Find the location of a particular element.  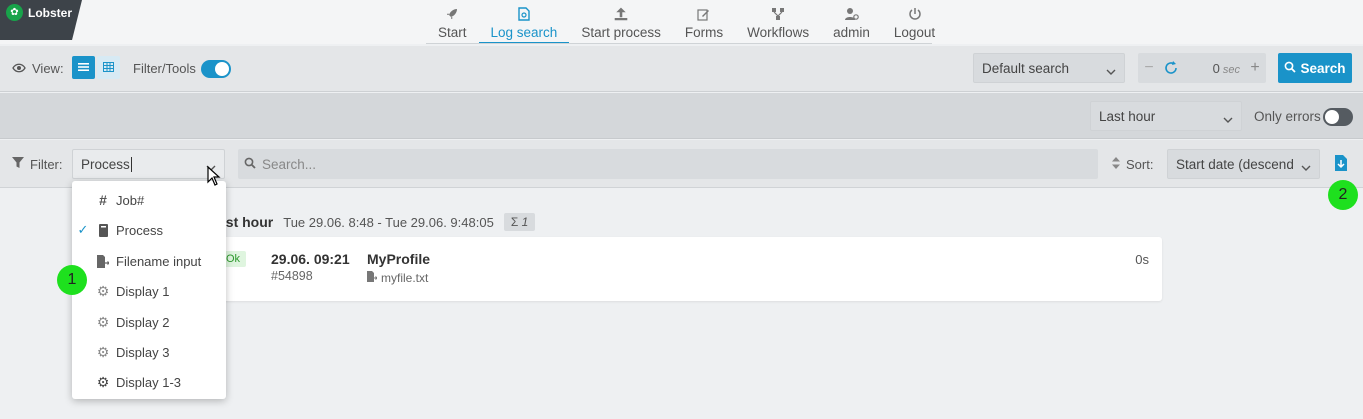

dropdown-item-label: Display 1-3 is located at coordinates (149, 382).